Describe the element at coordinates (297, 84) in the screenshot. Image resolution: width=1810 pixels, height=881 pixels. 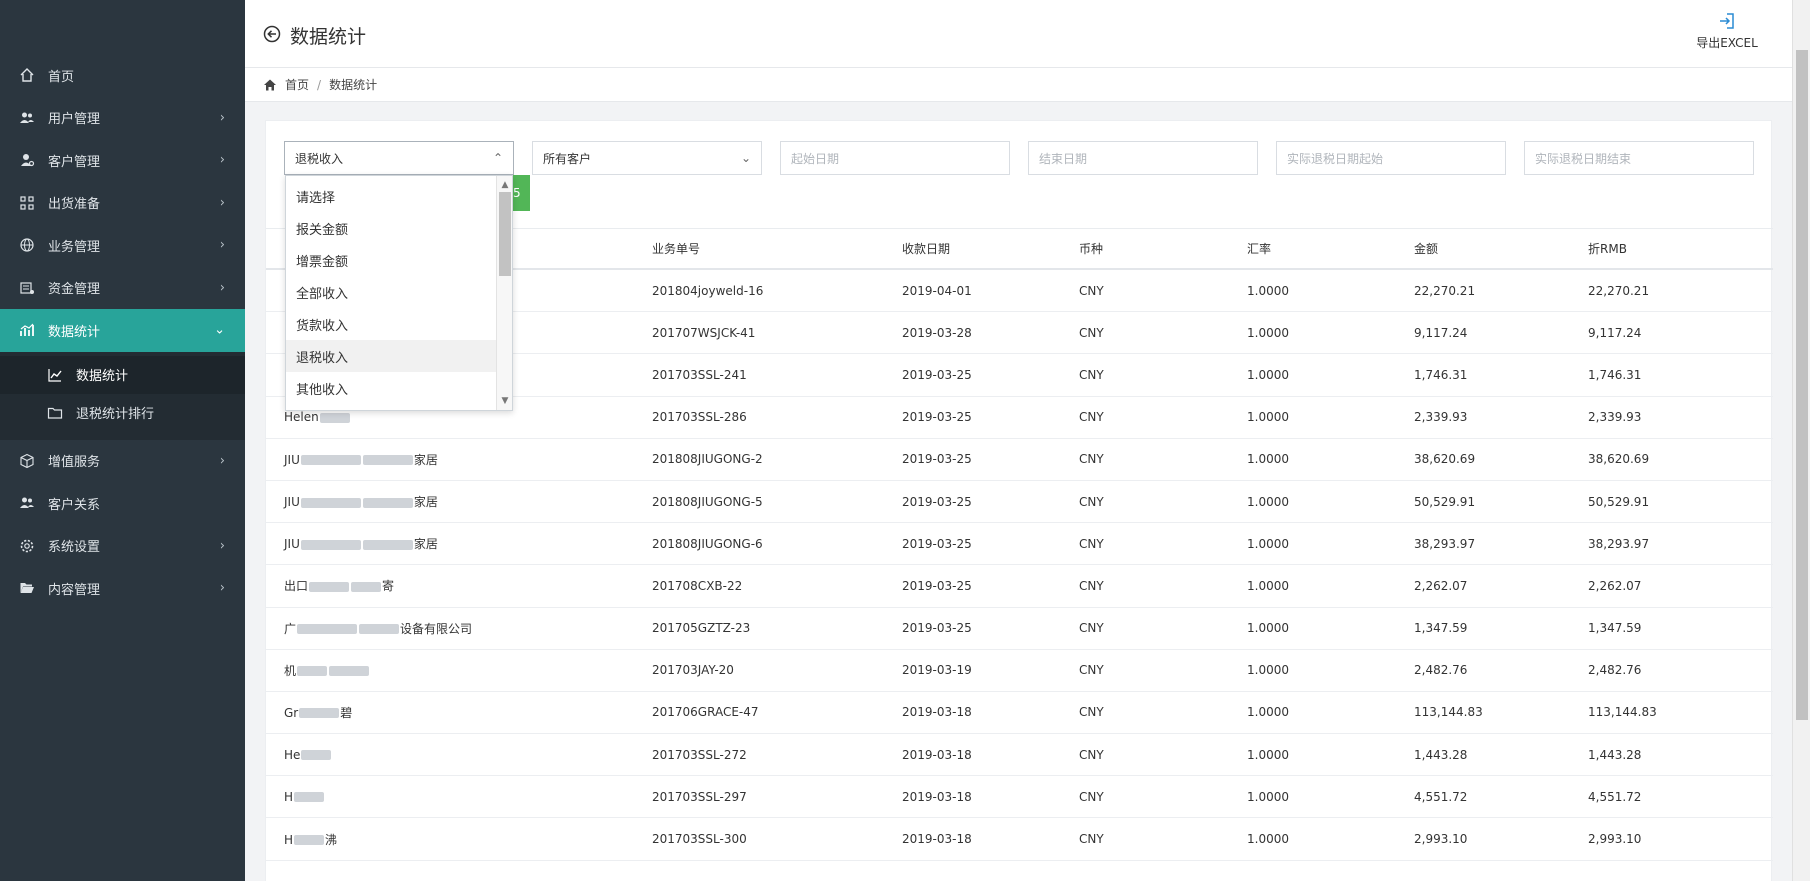
I see `breadcrumb-home-link: 首页` at that location.